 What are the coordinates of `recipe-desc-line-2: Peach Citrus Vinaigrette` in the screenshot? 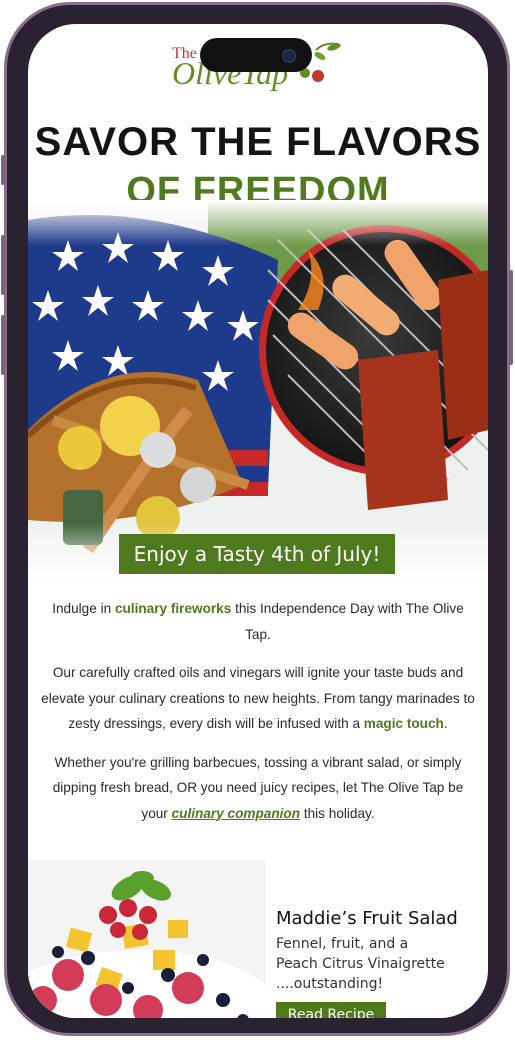 It's located at (360, 964).